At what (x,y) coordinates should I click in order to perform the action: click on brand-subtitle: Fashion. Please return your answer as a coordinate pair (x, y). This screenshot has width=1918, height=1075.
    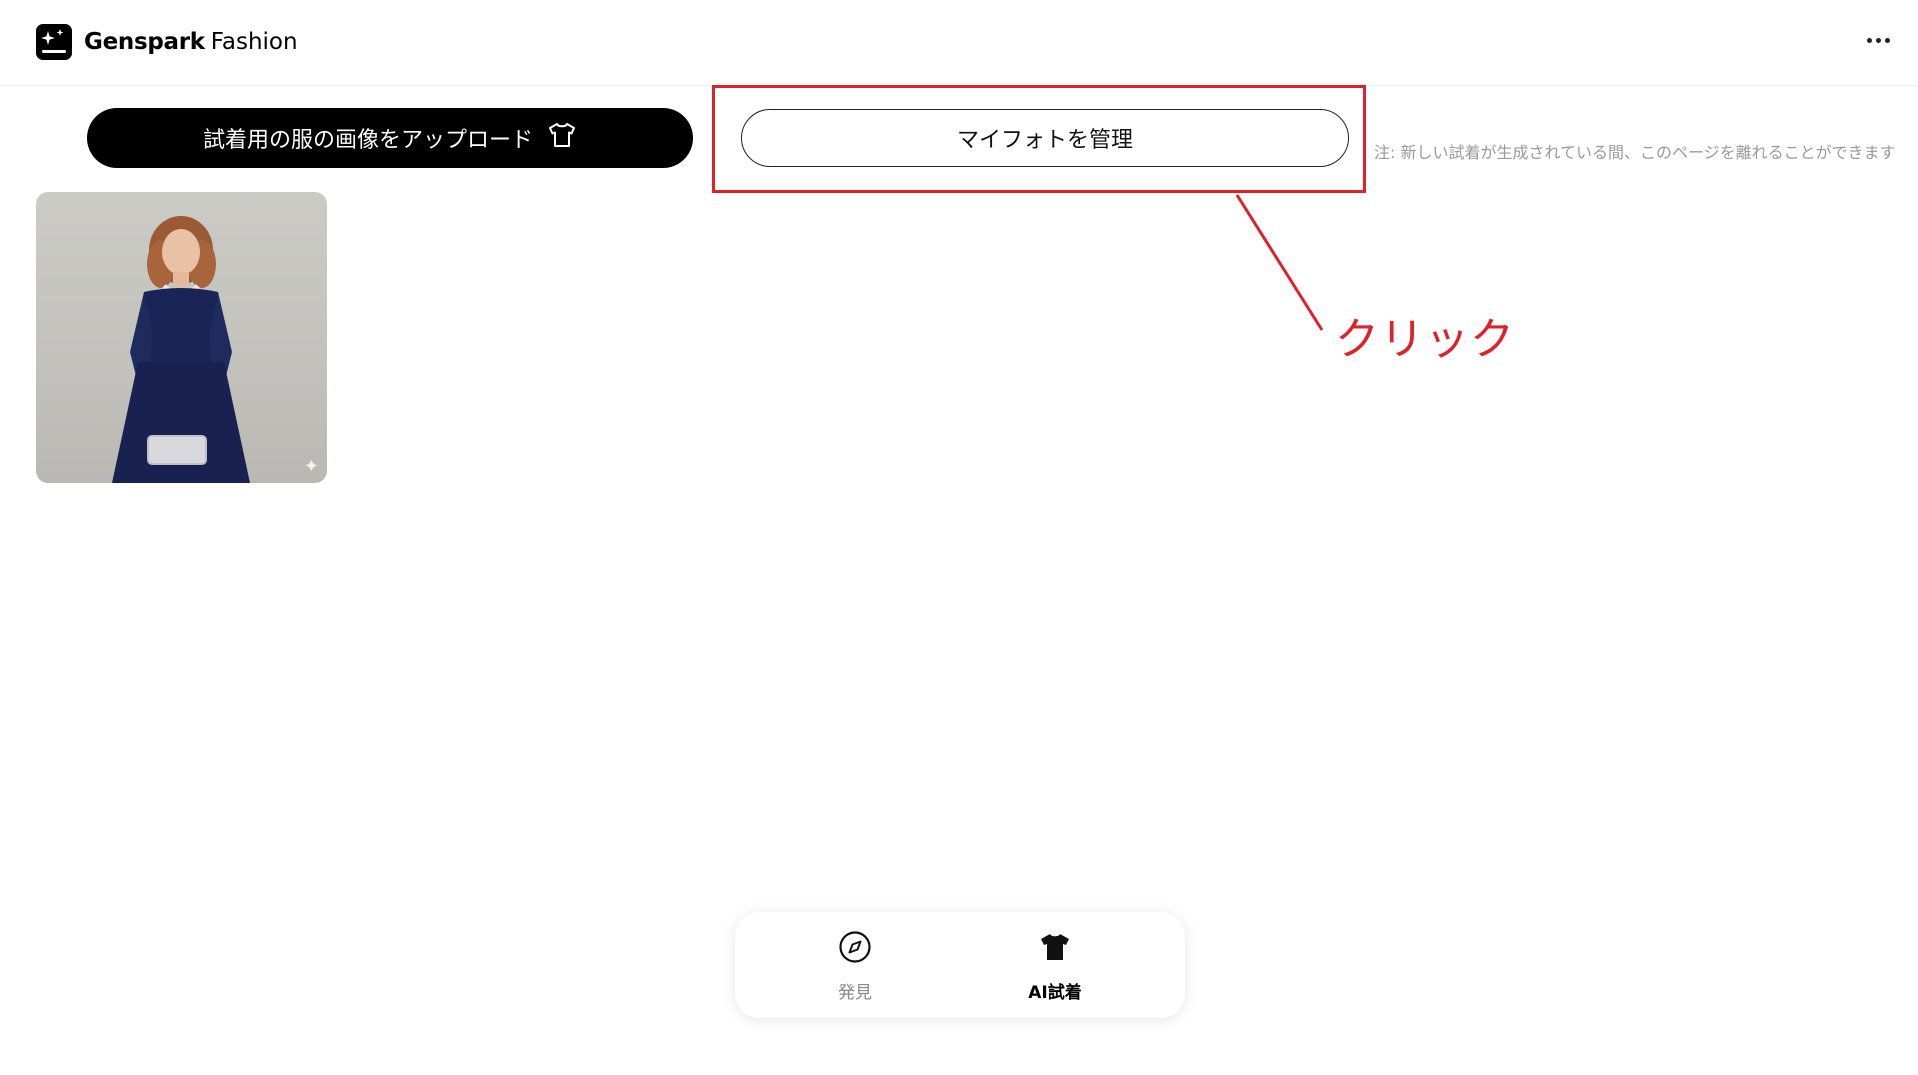
    Looking at the image, I should click on (254, 42).